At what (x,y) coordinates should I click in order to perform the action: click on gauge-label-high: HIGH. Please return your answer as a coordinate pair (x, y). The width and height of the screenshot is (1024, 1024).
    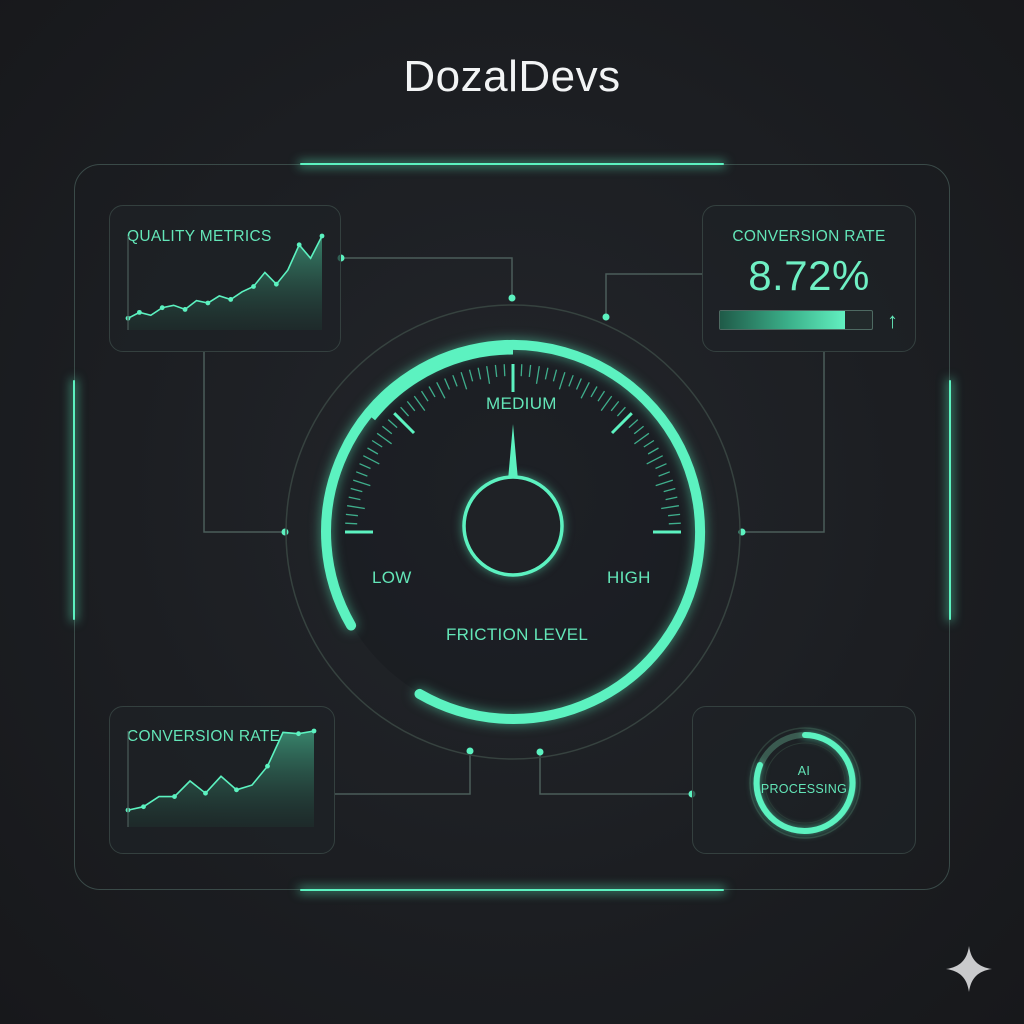
    Looking at the image, I should click on (629, 577).